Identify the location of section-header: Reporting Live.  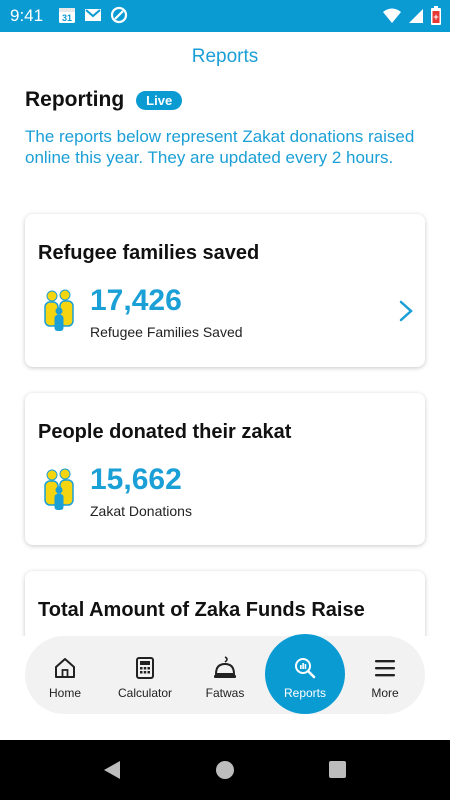
(104, 100).